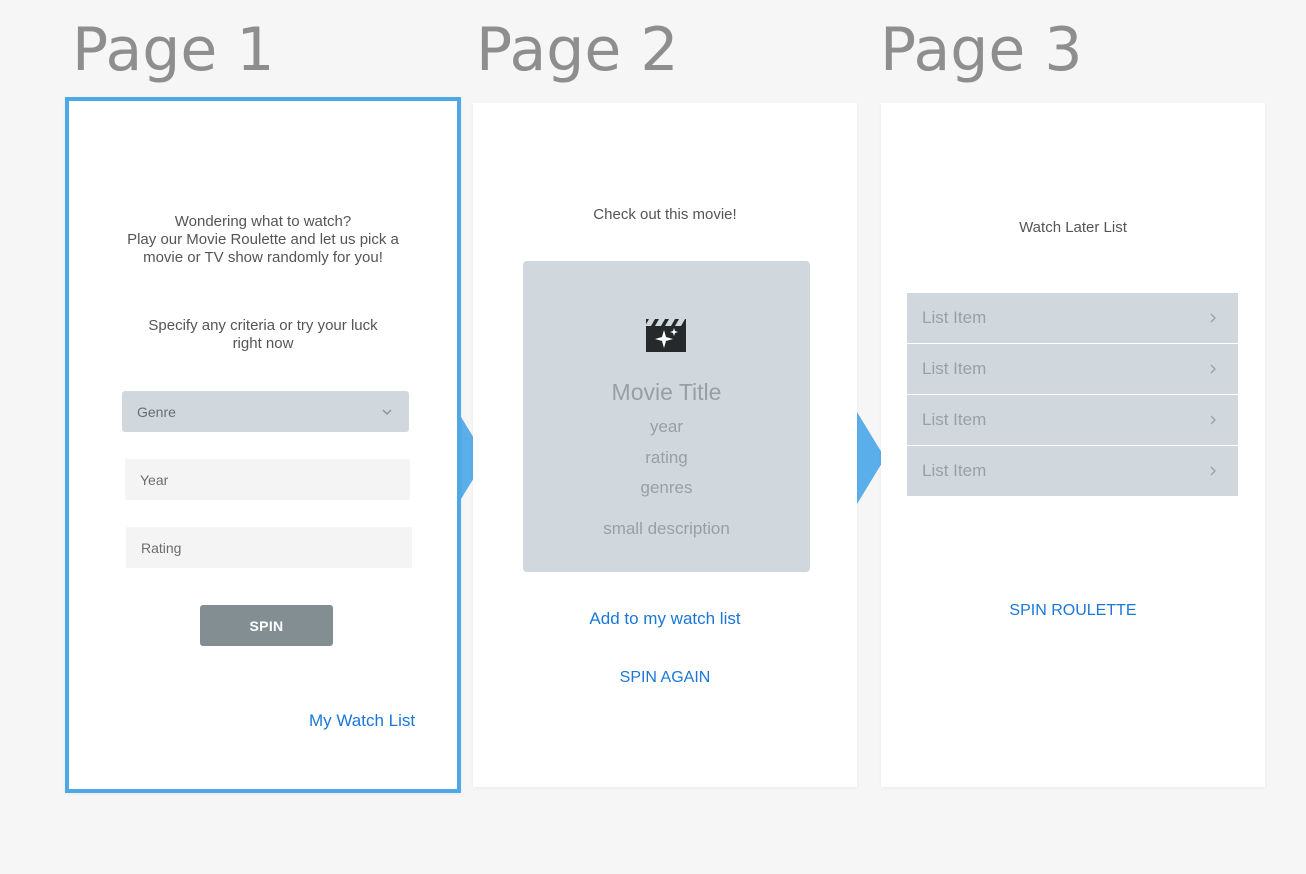 The image size is (1306, 874). What do you see at coordinates (263, 343) in the screenshot?
I see `criteria-line-2: right now` at bounding box center [263, 343].